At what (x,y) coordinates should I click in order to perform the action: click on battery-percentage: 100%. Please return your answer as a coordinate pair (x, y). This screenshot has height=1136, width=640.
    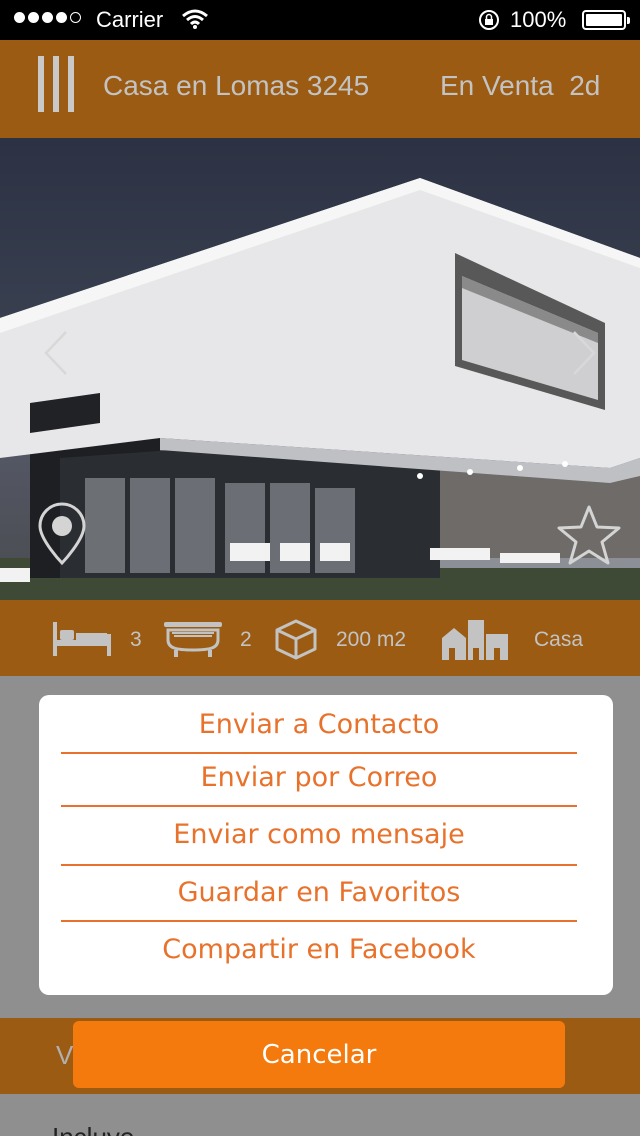
    Looking at the image, I should click on (538, 19).